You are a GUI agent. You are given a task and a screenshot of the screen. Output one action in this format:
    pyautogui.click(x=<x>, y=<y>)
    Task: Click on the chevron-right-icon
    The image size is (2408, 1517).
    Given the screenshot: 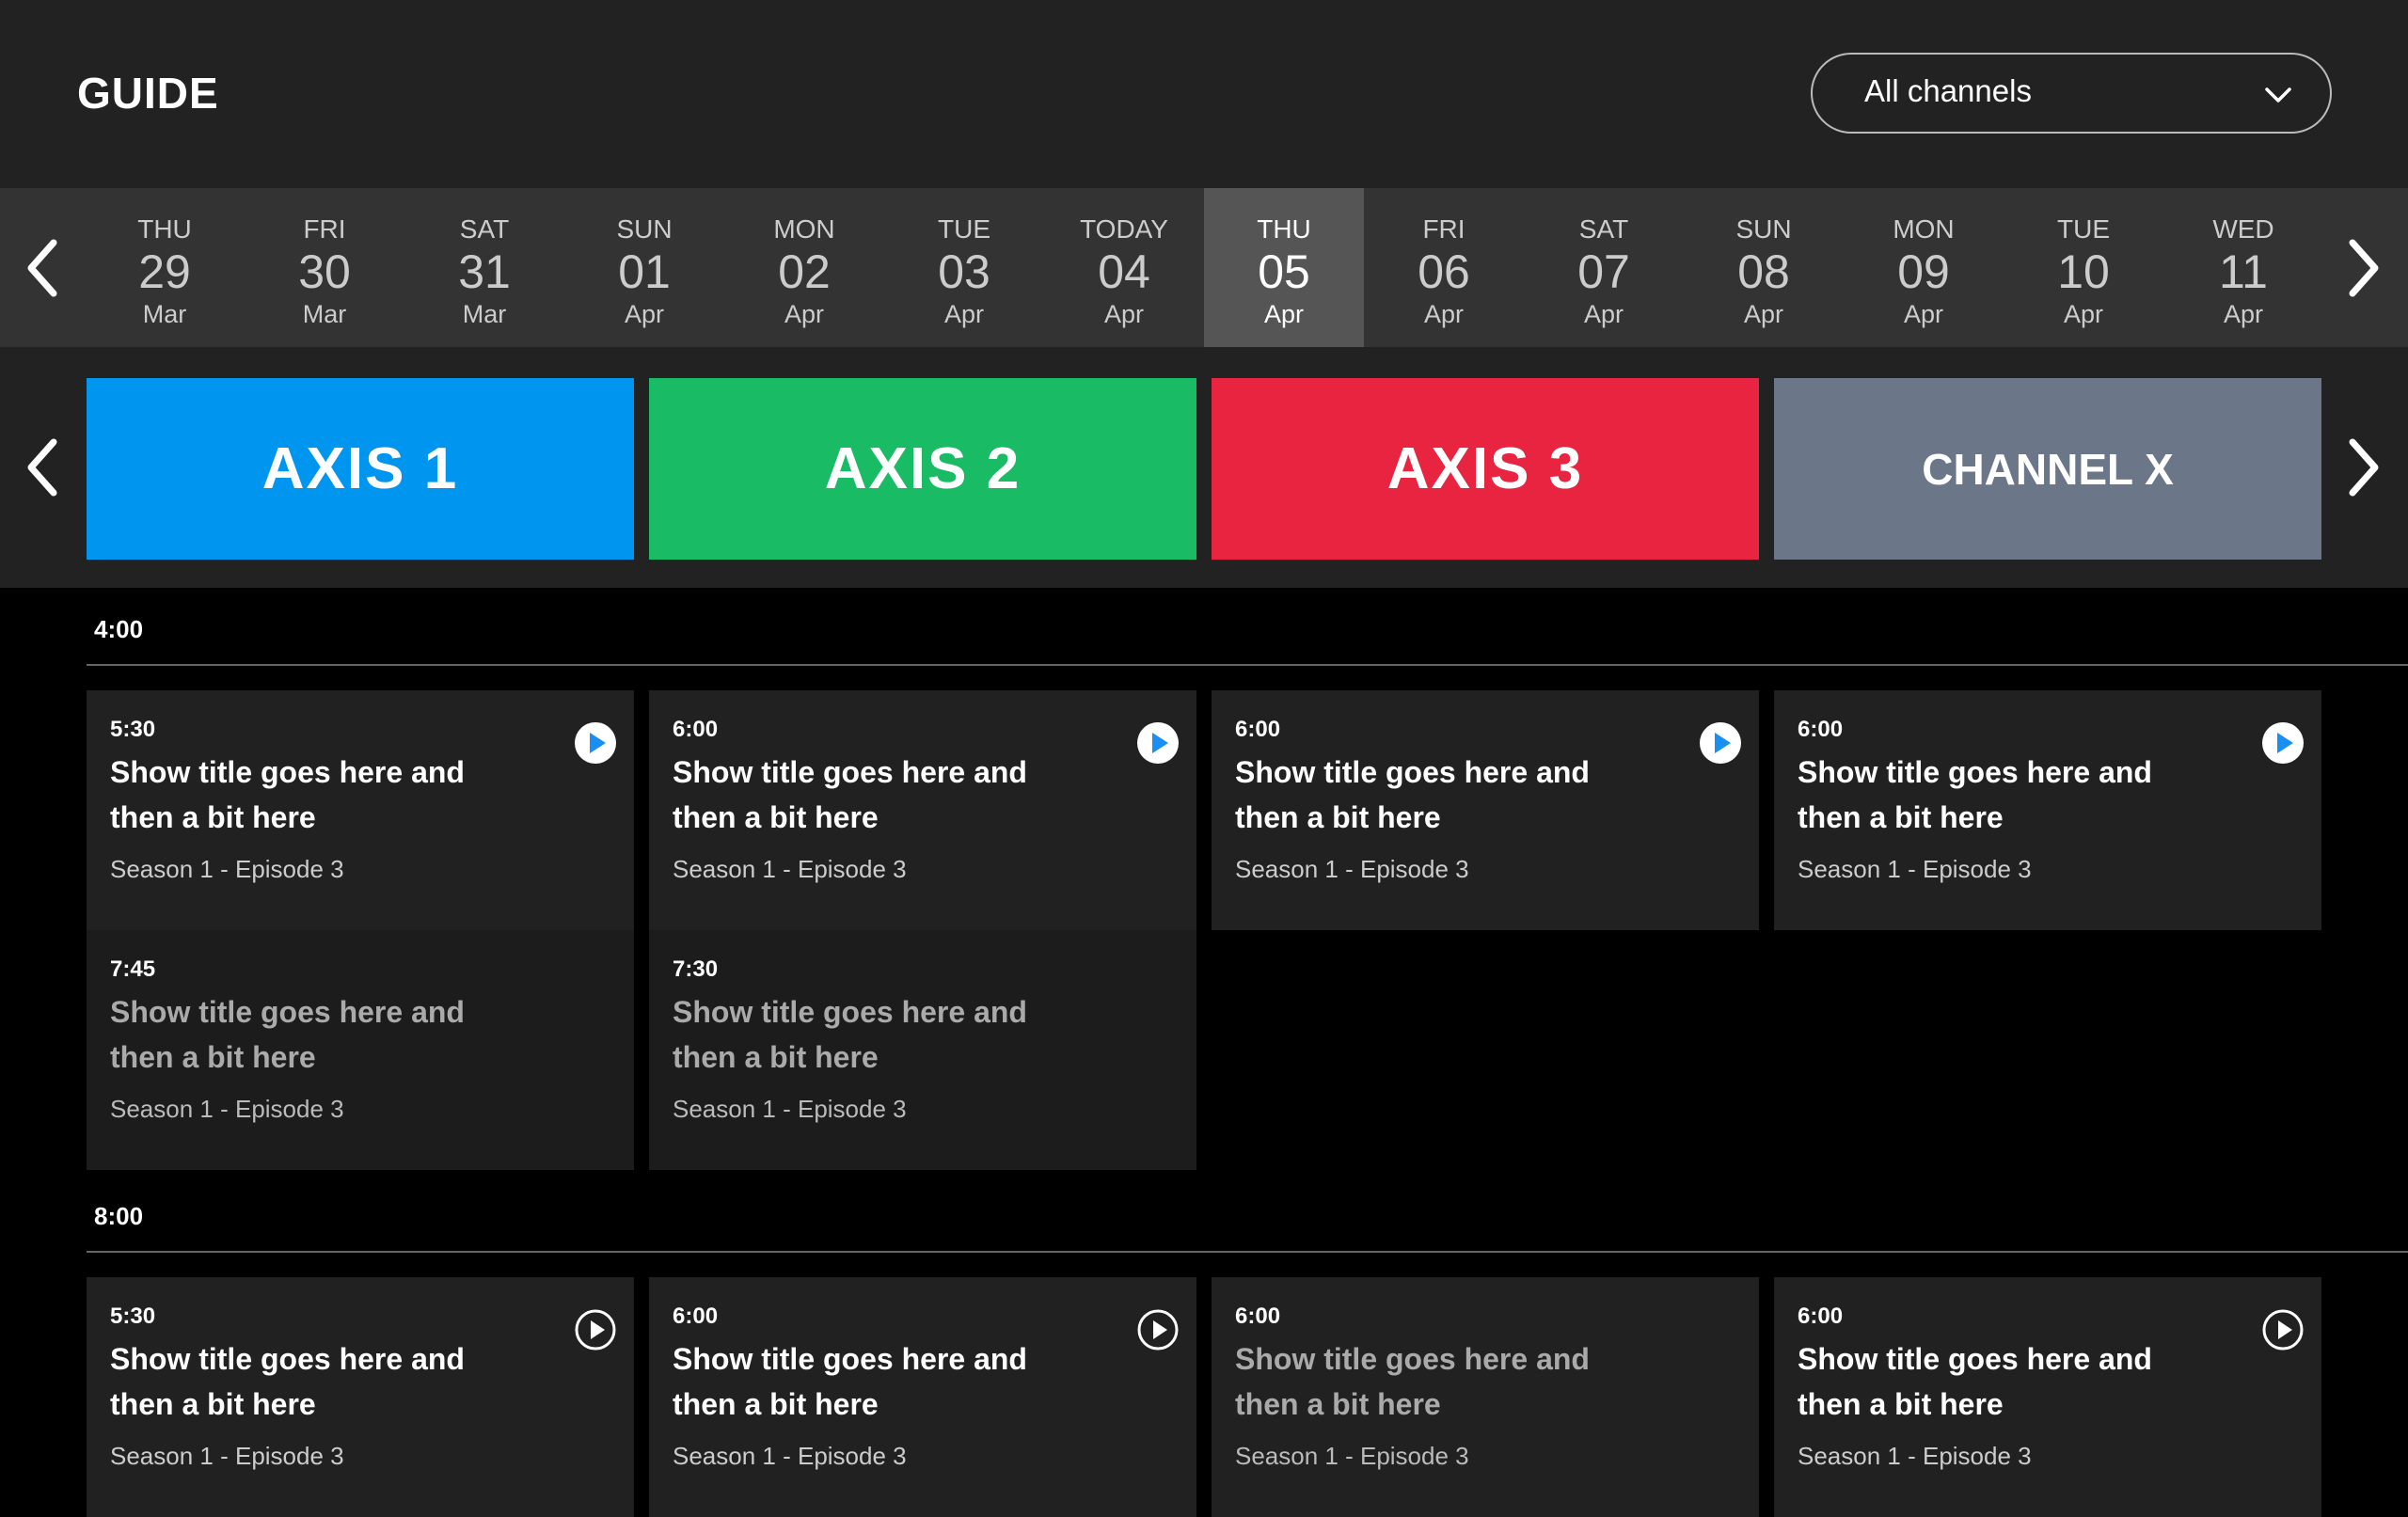 What is the action you would take?
    pyautogui.click(x=2364, y=467)
    